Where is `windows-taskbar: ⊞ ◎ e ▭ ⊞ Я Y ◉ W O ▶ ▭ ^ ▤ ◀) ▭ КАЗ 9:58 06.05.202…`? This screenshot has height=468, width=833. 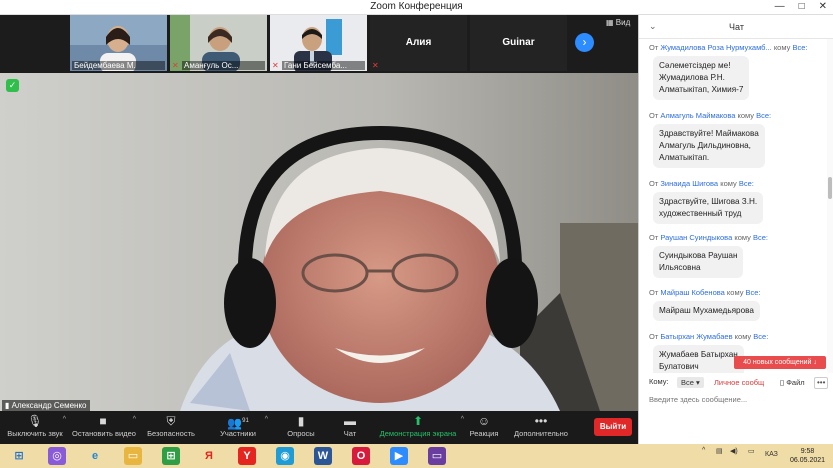 windows-taskbar: ⊞ ◎ e ▭ ⊞ Я Y ◉ W O ▶ ▭ ^ ▤ ◀) ▭ КАЗ 9:58 06.05.202… is located at coordinates (416, 456).